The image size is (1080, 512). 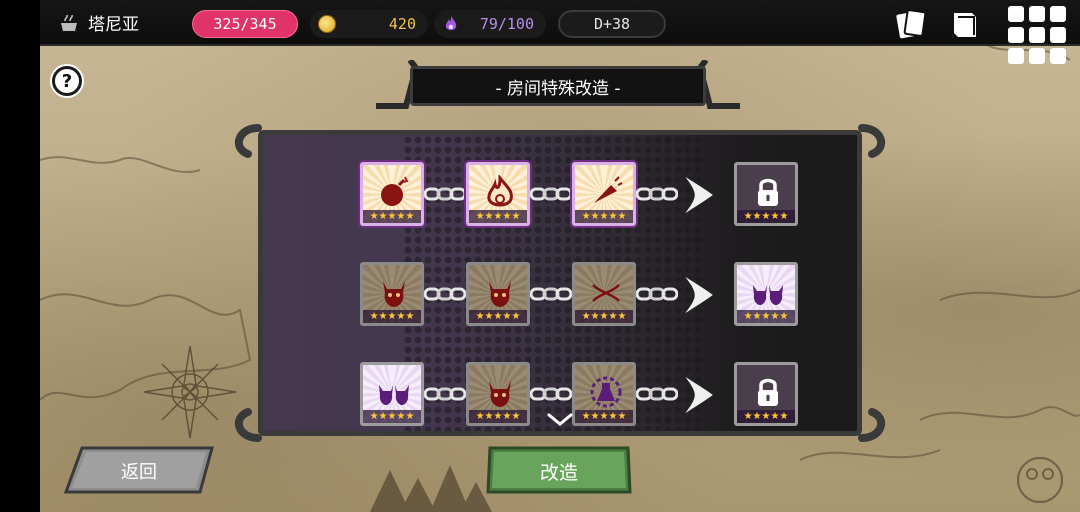 I want to click on flask-gear-icon, so click(x=606, y=392).